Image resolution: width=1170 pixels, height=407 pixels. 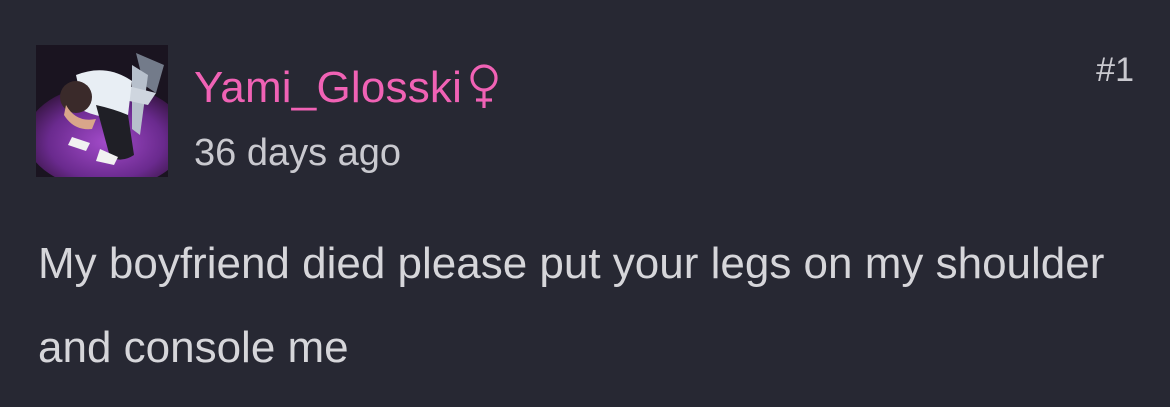 I want to click on username: Yami_Glosski, so click(x=328, y=88).